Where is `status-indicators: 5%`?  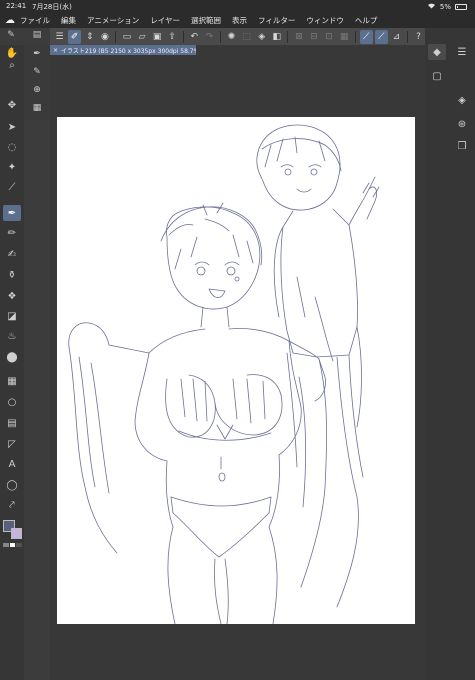 status-indicators: 5% is located at coordinates (447, 6).